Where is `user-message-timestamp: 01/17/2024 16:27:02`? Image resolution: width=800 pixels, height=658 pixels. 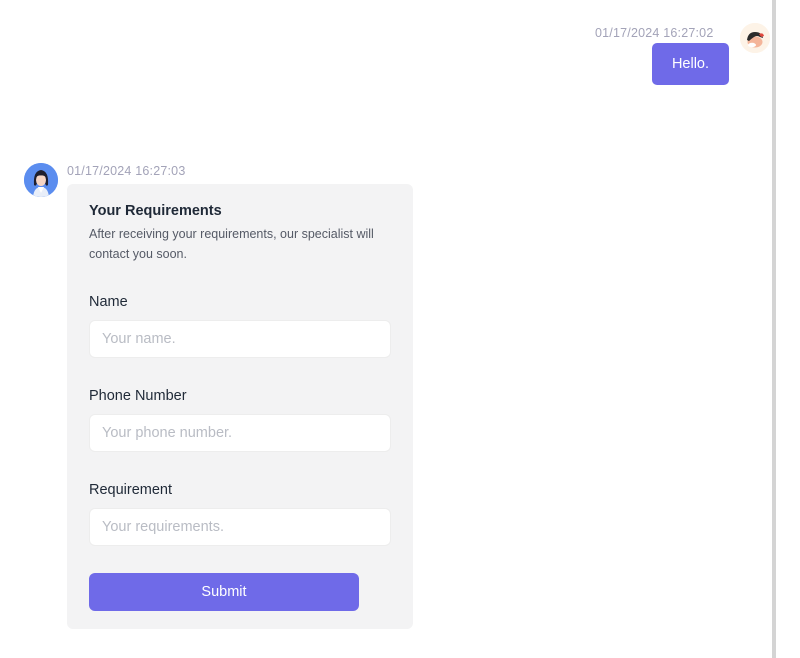 user-message-timestamp: 01/17/2024 16:27:02 is located at coordinates (654, 33).